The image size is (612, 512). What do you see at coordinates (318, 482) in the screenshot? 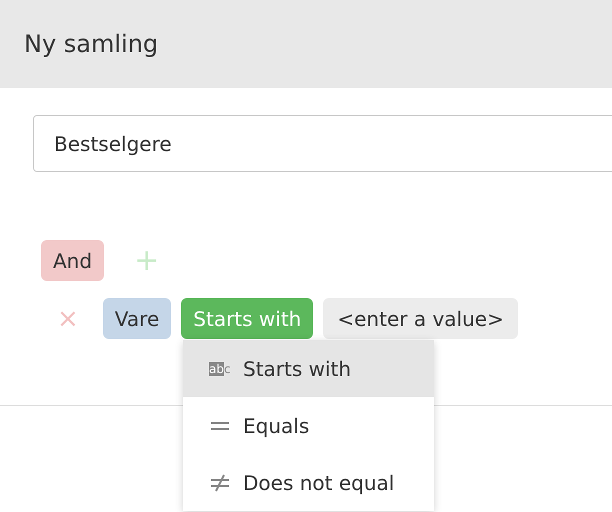
I see `option-label: Does not equal` at bounding box center [318, 482].